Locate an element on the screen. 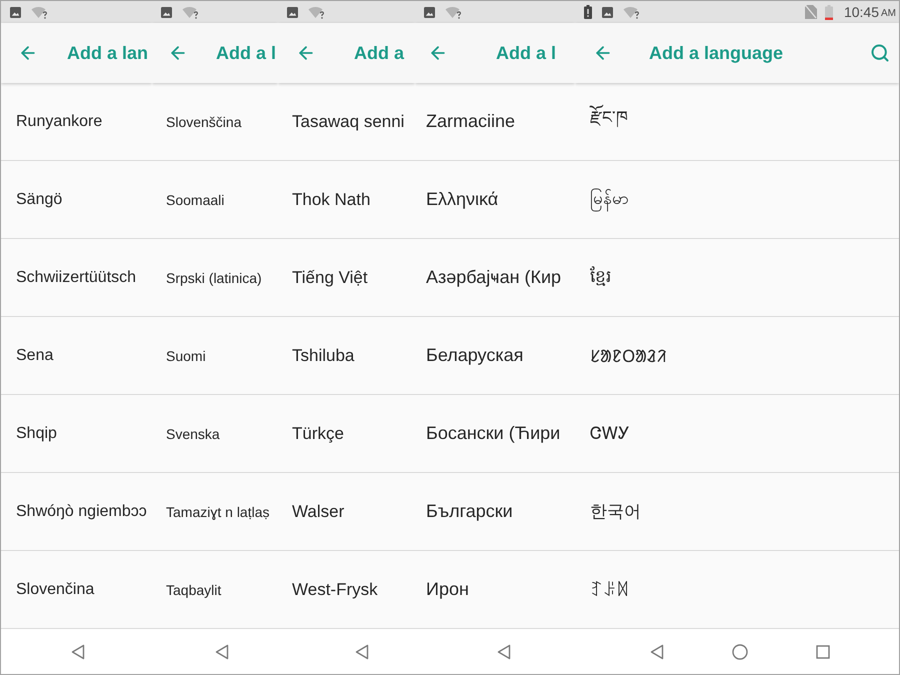 This screenshot has width=900, height=675. screen-title: Add a language is located at coordinates (716, 53).